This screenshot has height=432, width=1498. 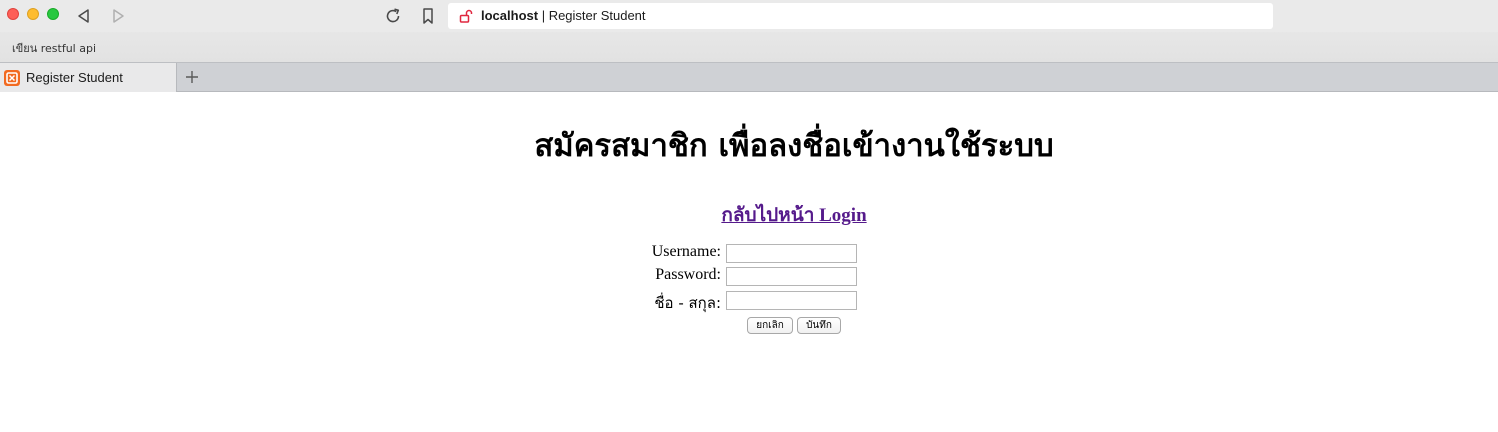 I want to click on new-tab-button, so click(x=192, y=77).